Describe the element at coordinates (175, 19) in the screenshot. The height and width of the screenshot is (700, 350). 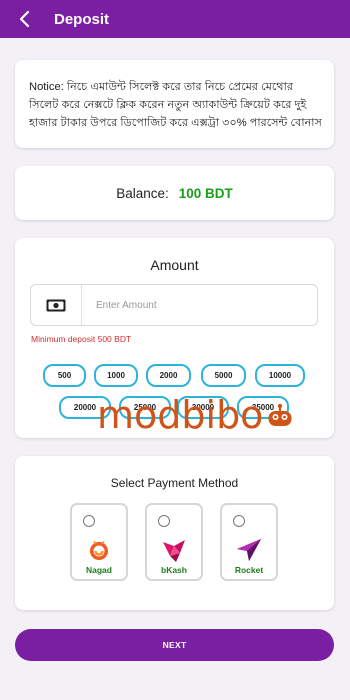
I see `app-header: Deposit` at that location.